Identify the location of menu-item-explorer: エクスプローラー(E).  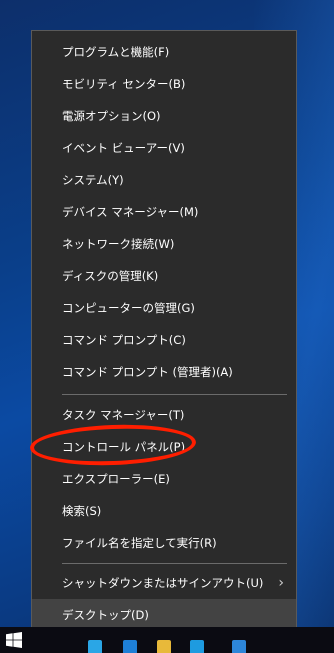
(164, 479).